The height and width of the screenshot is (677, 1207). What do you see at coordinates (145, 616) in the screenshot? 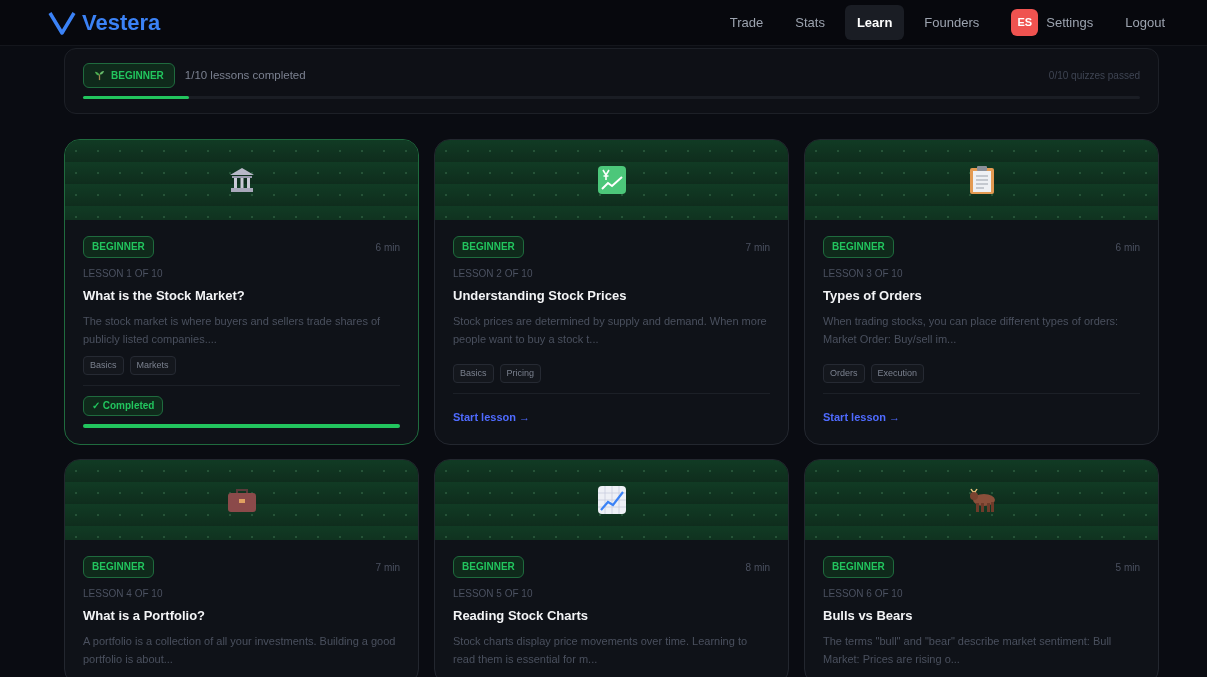
I see `lesson-title: What is a Portfolio?` at bounding box center [145, 616].